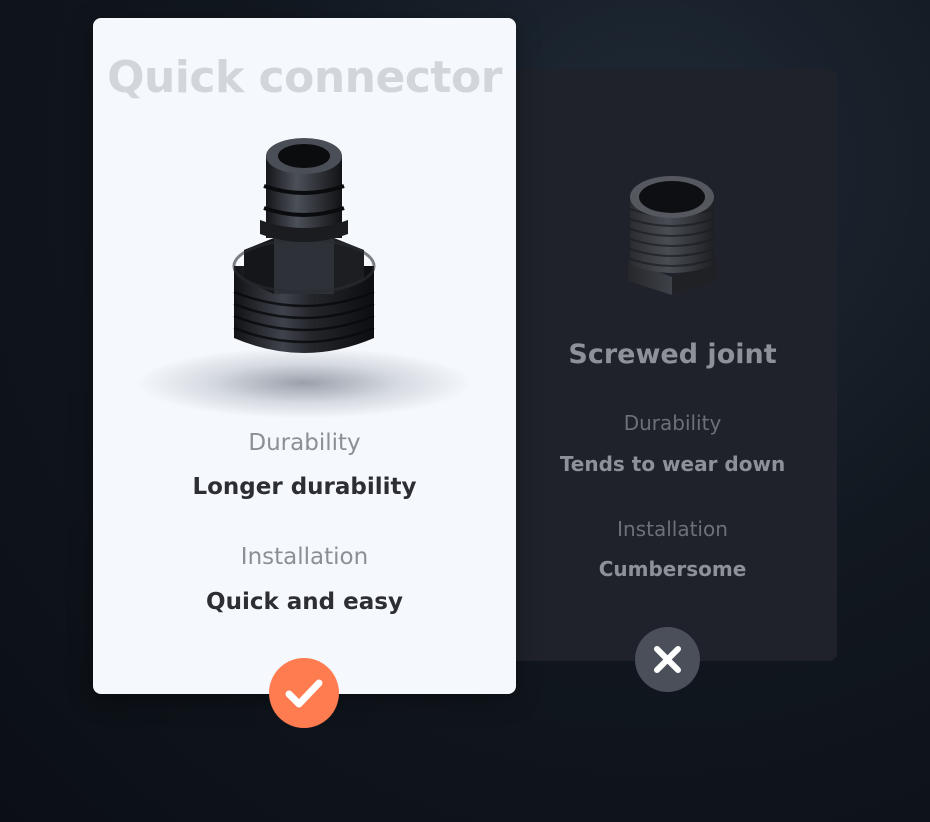  Describe the element at coordinates (304, 602) in the screenshot. I see `quick-connector-installation-value: Quick and easy` at that location.